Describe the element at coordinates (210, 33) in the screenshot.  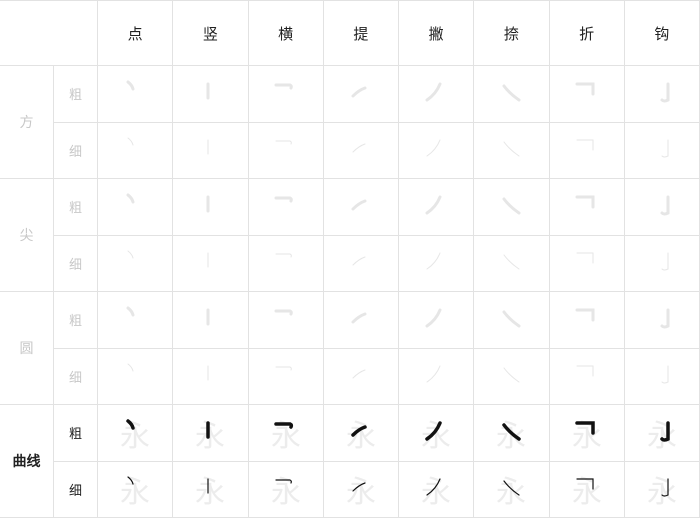
I see `col-header-label: 竖` at that location.